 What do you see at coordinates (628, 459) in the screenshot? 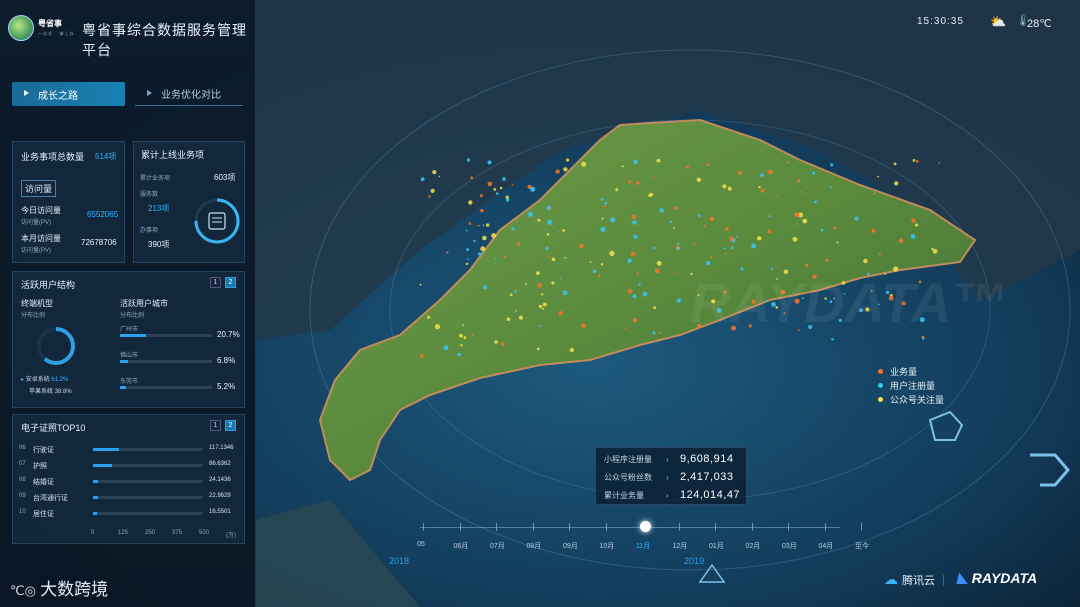
I see `stat-label: 小程序注册量` at bounding box center [628, 459].